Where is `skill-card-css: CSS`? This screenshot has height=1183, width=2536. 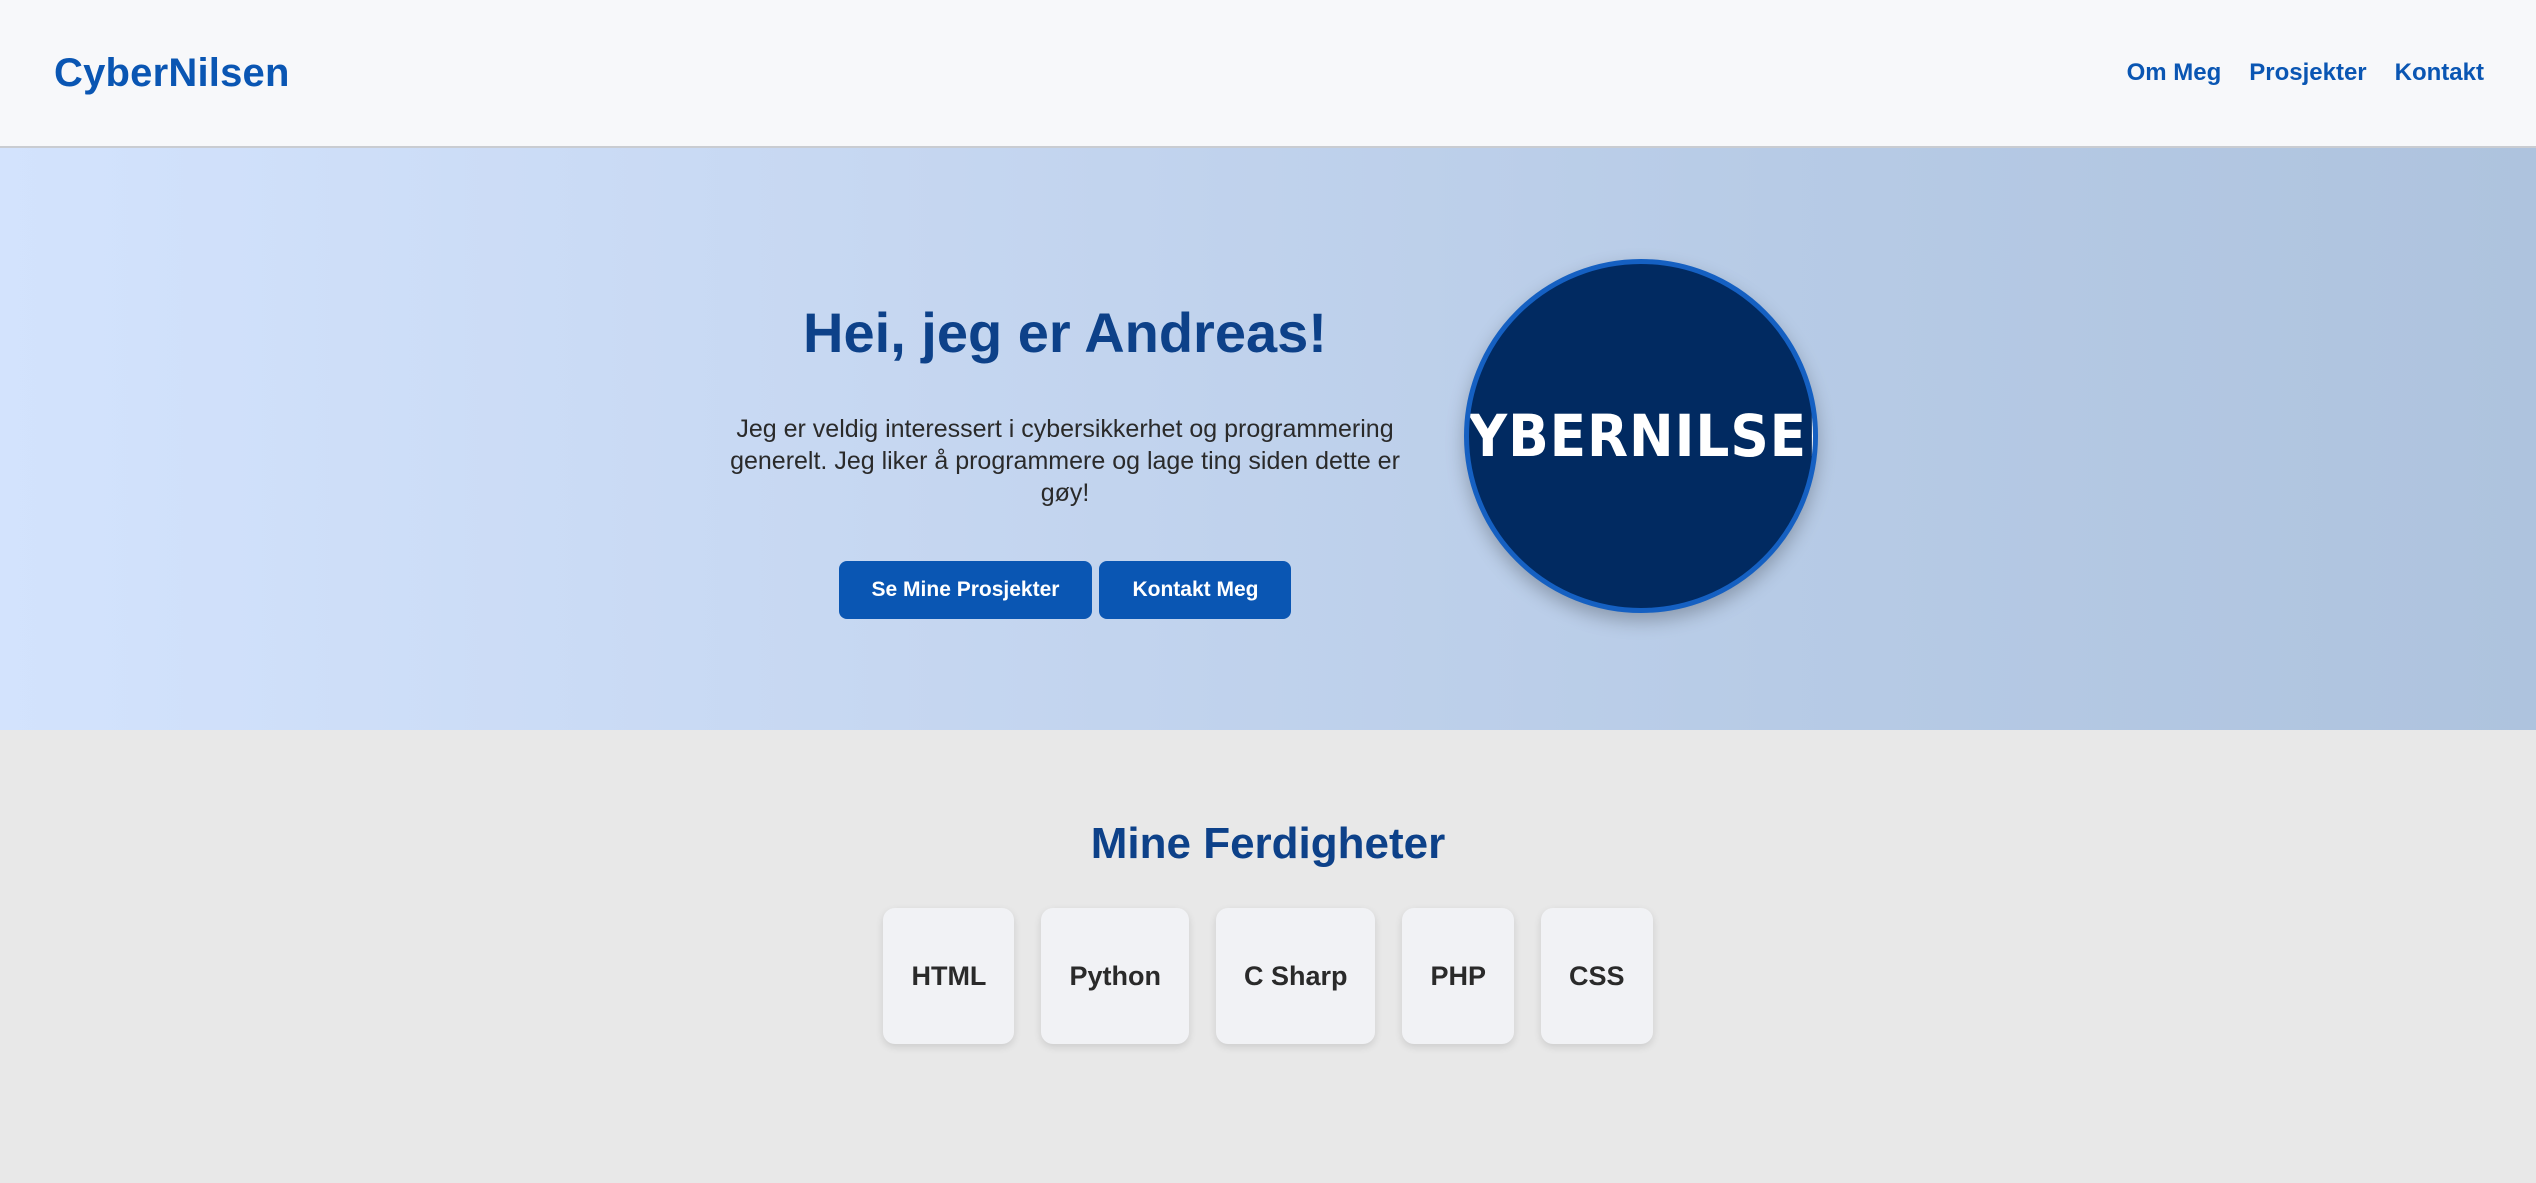
skill-card-css: CSS is located at coordinates (1597, 976).